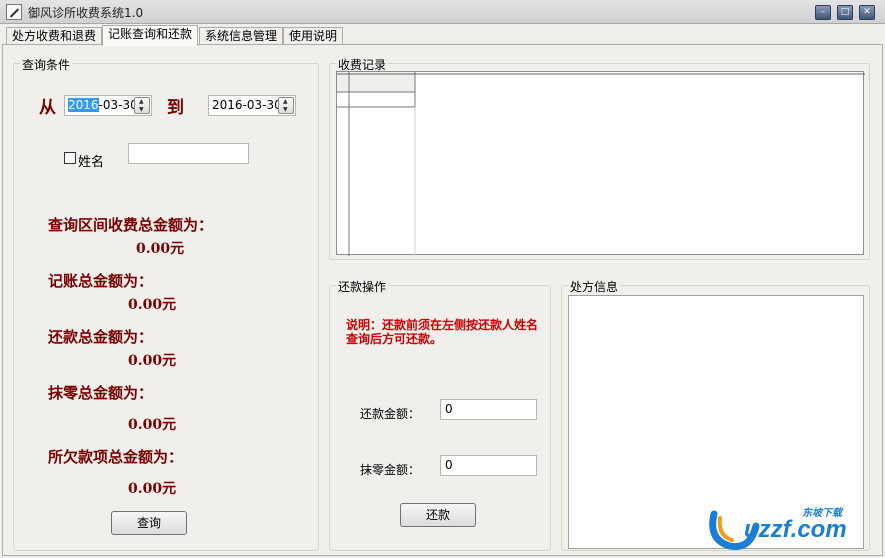 The height and width of the screenshot is (558, 885). Describe the element at coordinates (438, 515) in the screenshot. I see `repay-button: 还款` at that location.